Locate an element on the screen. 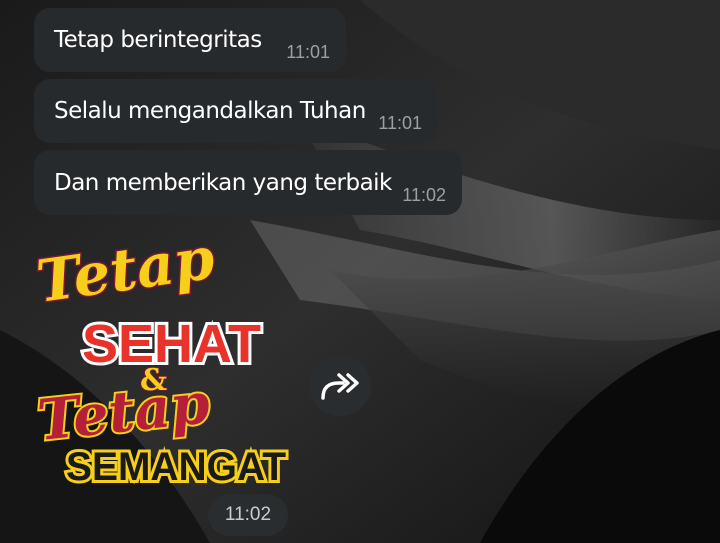 This screenshot has width=720, height=543. message-text: Tetap berintegritas is located at coordinates (158, 40).